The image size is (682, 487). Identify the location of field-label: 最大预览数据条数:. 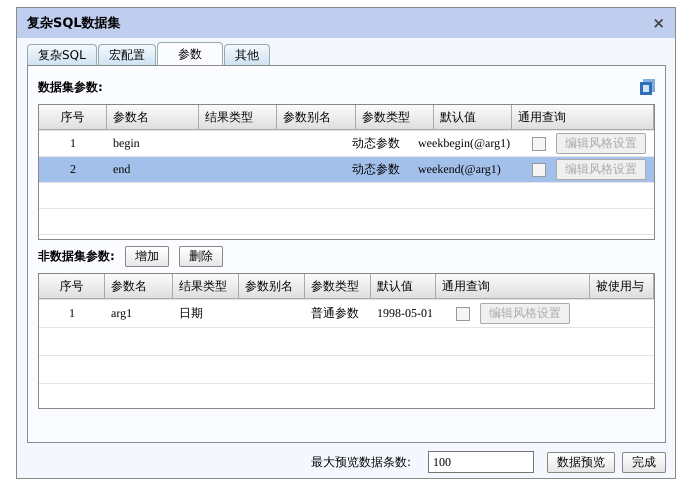
(360, 462).